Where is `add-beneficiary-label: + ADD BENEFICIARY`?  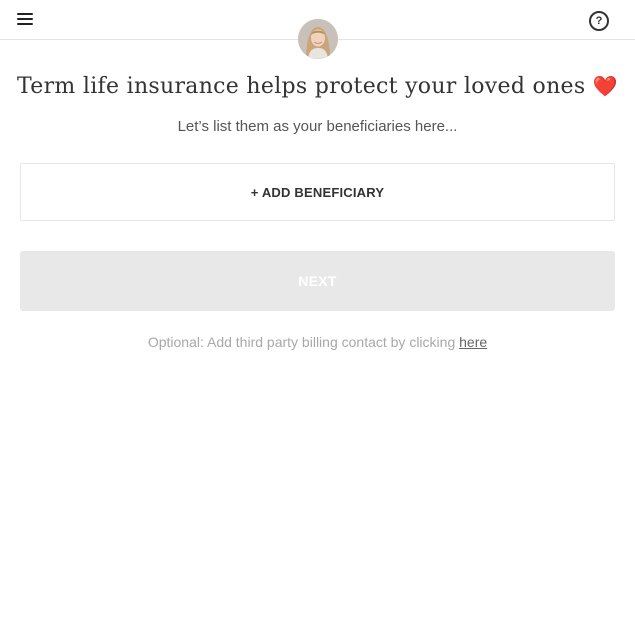 add-beneficiary-label: + ADD BENEFICIARY is located at coordinates (317, 192).